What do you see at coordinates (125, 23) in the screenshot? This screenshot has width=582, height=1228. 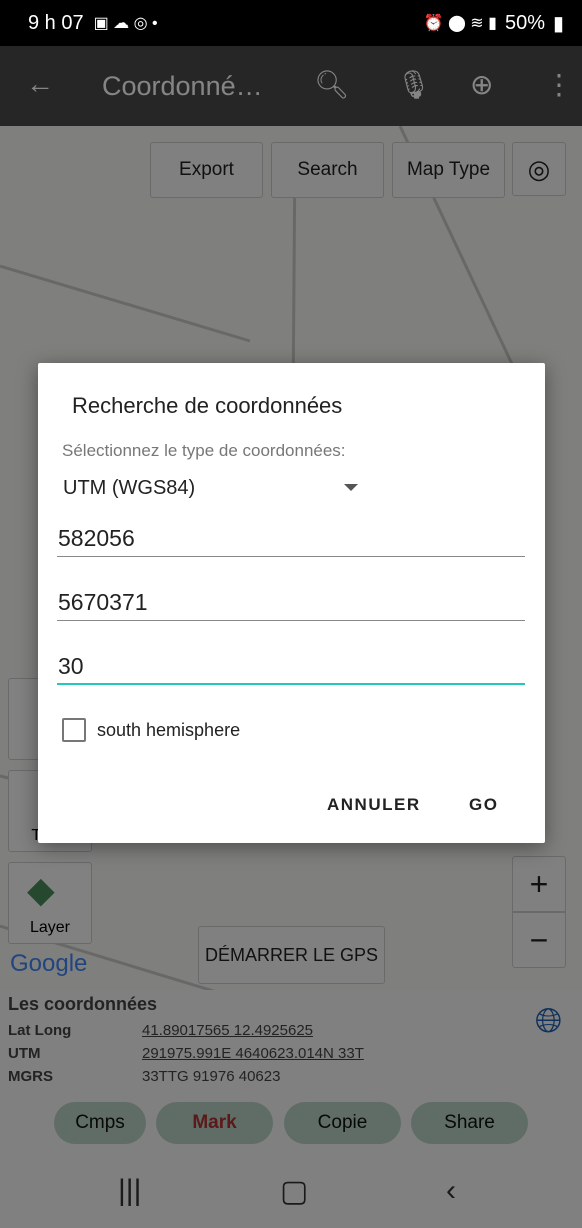 I see `notification-icons: ▣ ☁ ◎ •` at bounding box center [125, 23].